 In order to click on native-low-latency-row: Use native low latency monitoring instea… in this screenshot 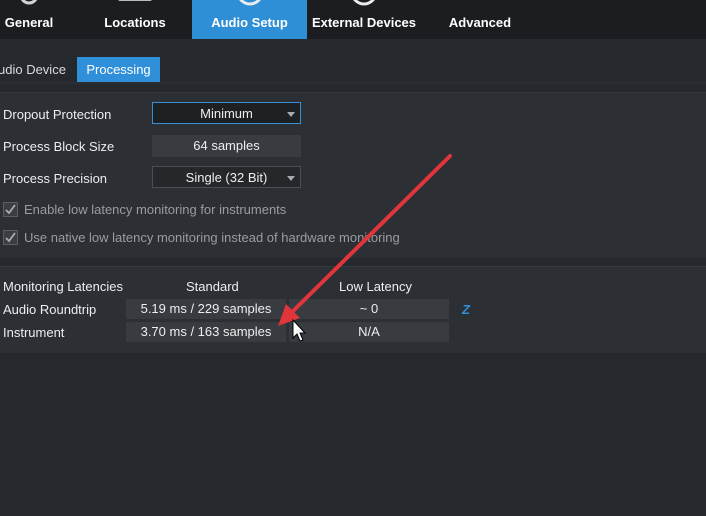, I will do `click(201, 237)`.